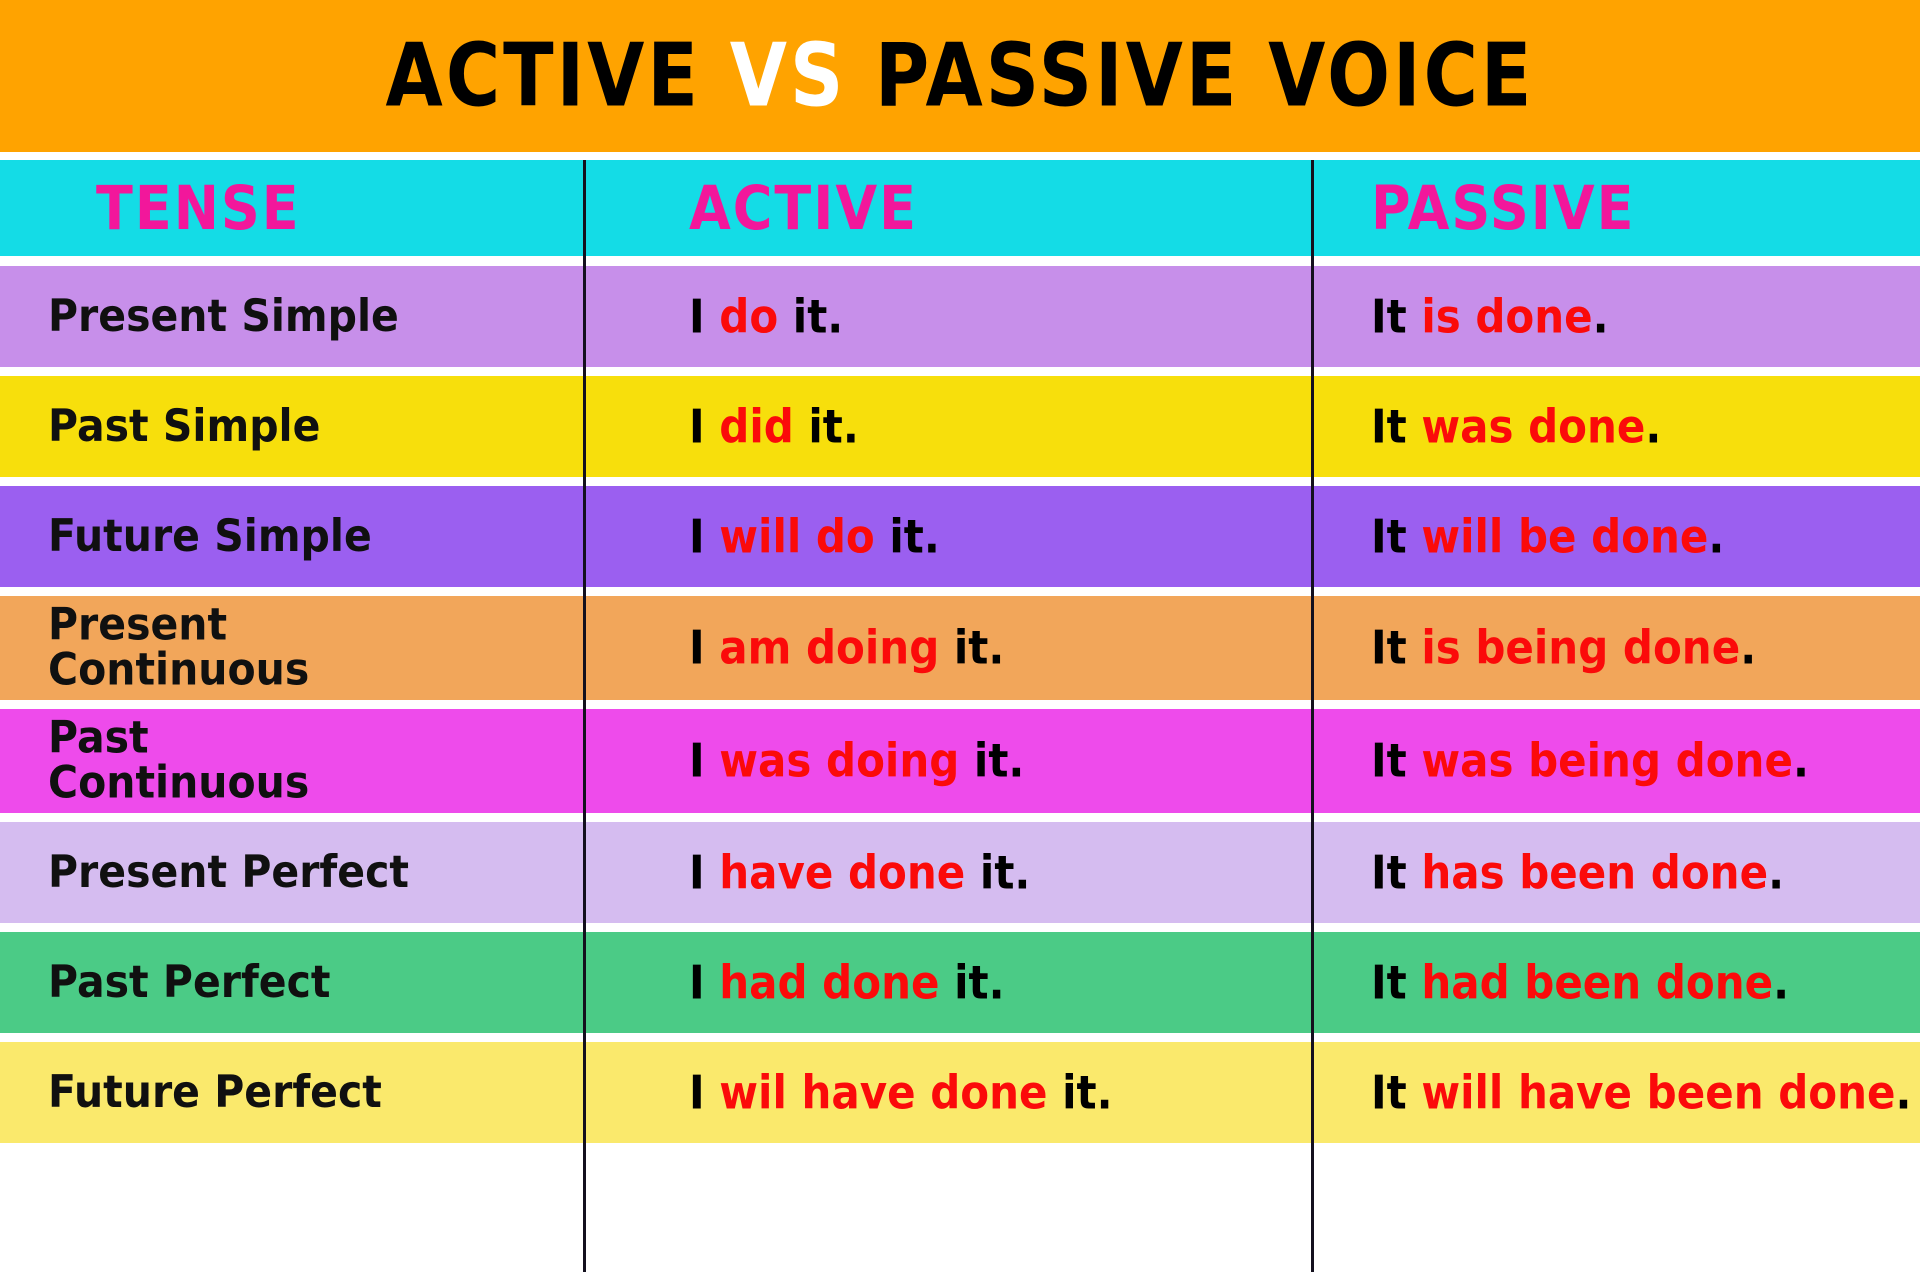 This screenshot has width=1920, height=1272. I want to click on cell-passive-sentence: It is being done., so click(1616, 648).